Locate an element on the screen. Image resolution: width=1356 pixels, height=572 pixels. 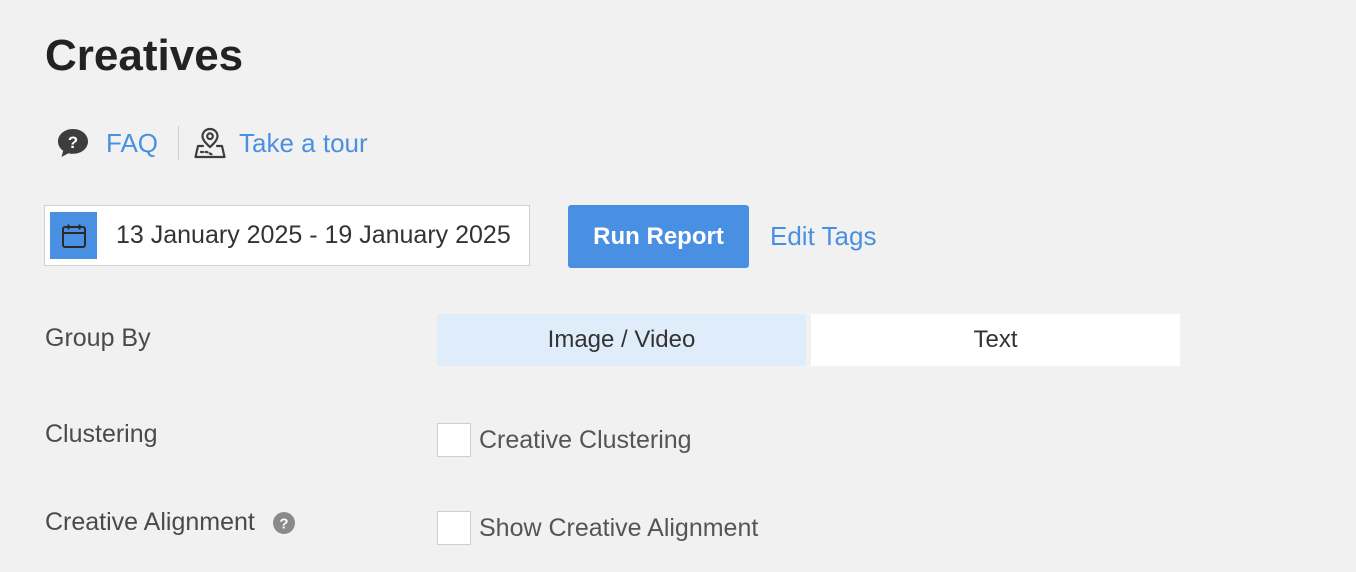
date-range-text: 13 January 2025 - 19 January 2025 is located at coordinates (313, 235).